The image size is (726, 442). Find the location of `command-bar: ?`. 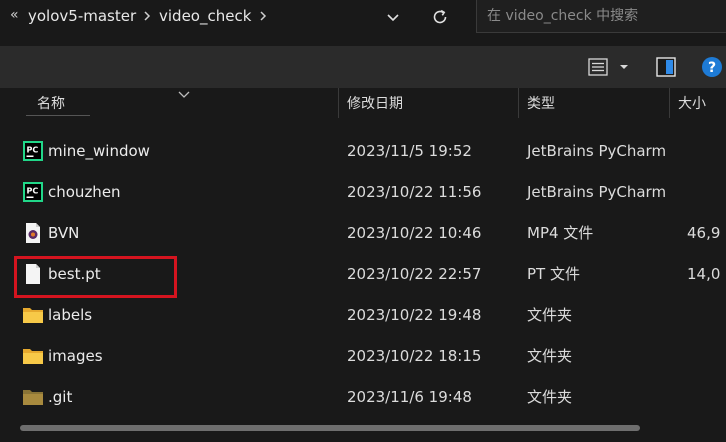

command-bar: ? is located at coordinates (363, 67).